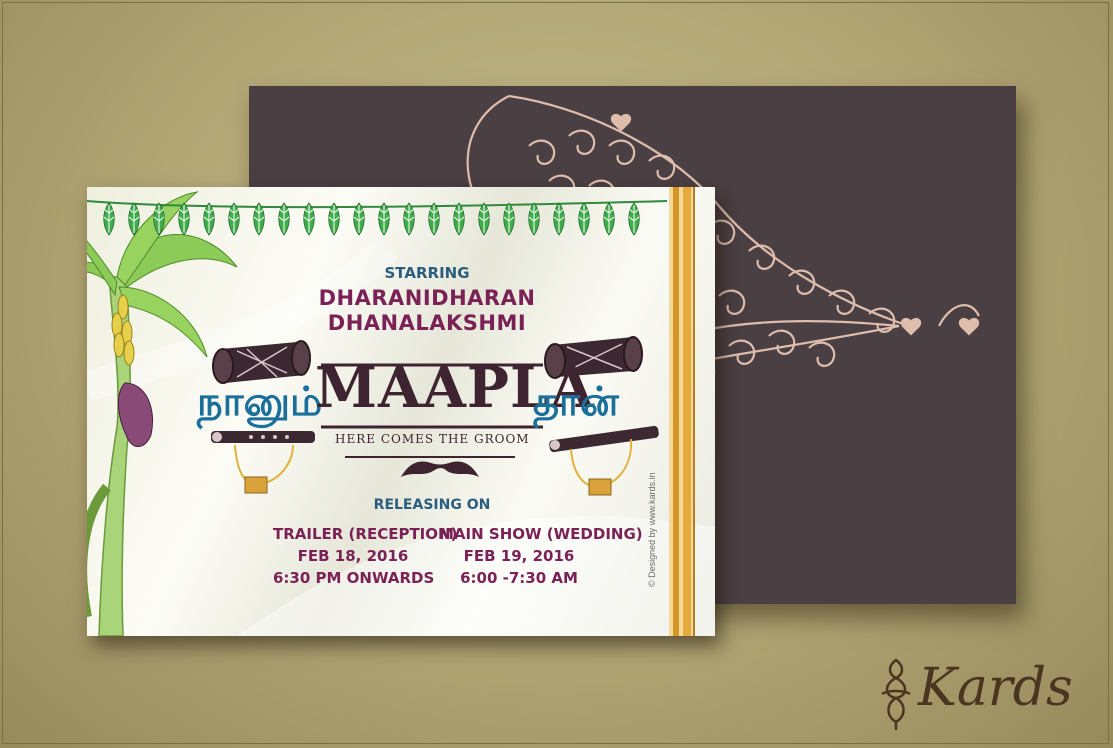 The width and height of the screenshot is (1113, 748). Describe the element at coordinates (432, 439) in the screenshot. I see `card-tagline: HERE COMES THE GROOM` at that location.